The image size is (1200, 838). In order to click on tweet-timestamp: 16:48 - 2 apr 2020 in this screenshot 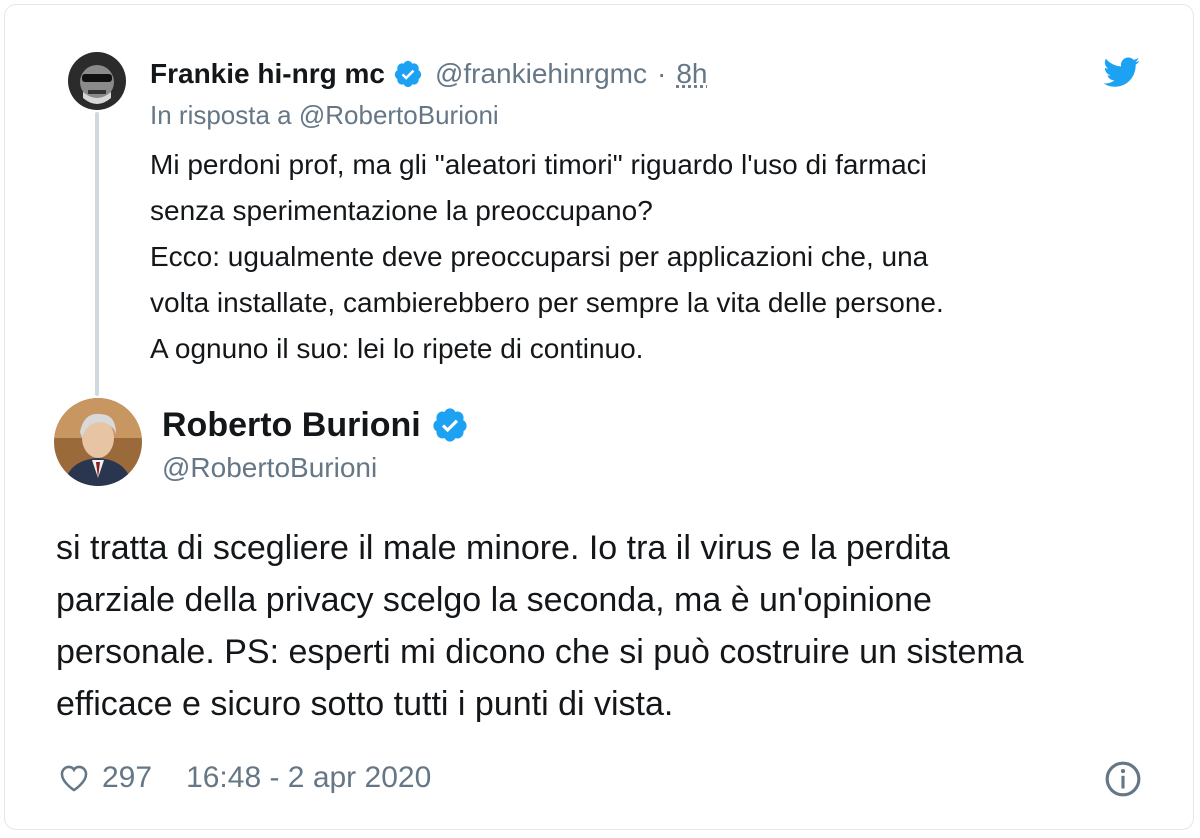, I will do `click(308, 778)`.